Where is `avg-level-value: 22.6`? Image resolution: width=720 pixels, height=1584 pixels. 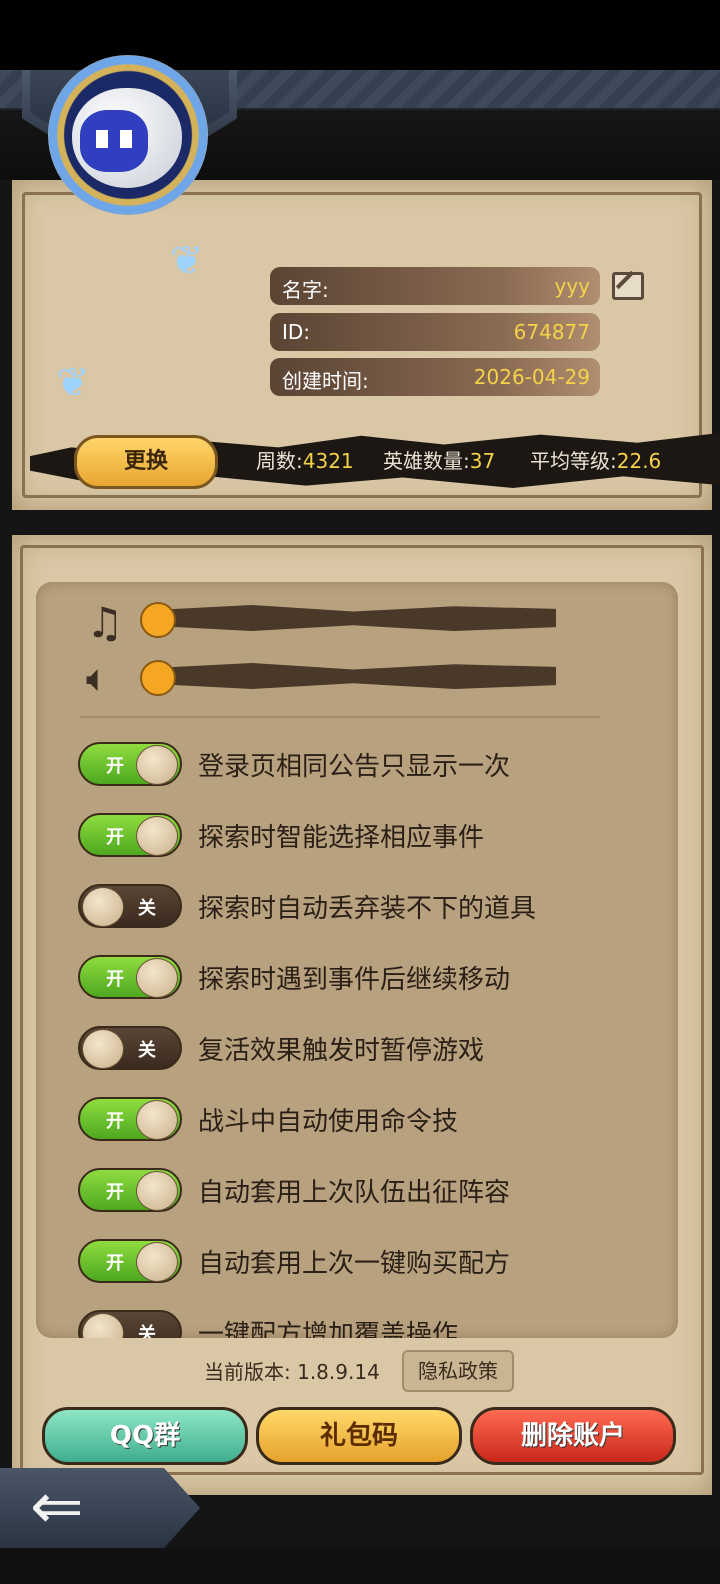 avg-level-value: 22.6 is located at coordinates (639, 461).